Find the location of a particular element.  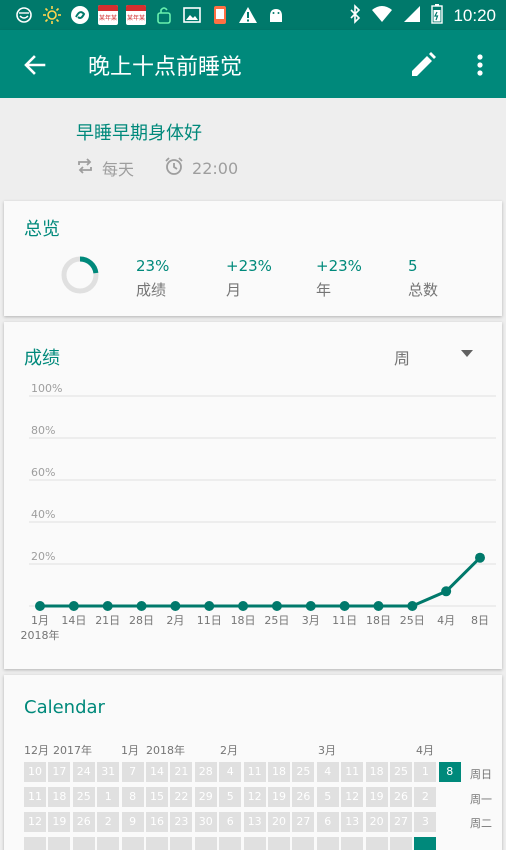

bluetooth-icon is located at coordinates (355, 16).